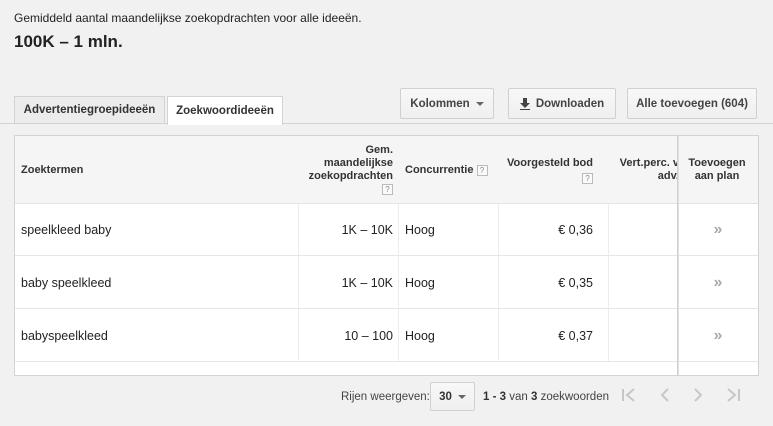 The width and height of the screenshot is (773, 426). I want to click on pagination-range: 1 - 3 van 3 zoekwoorden, so click(546, 397).